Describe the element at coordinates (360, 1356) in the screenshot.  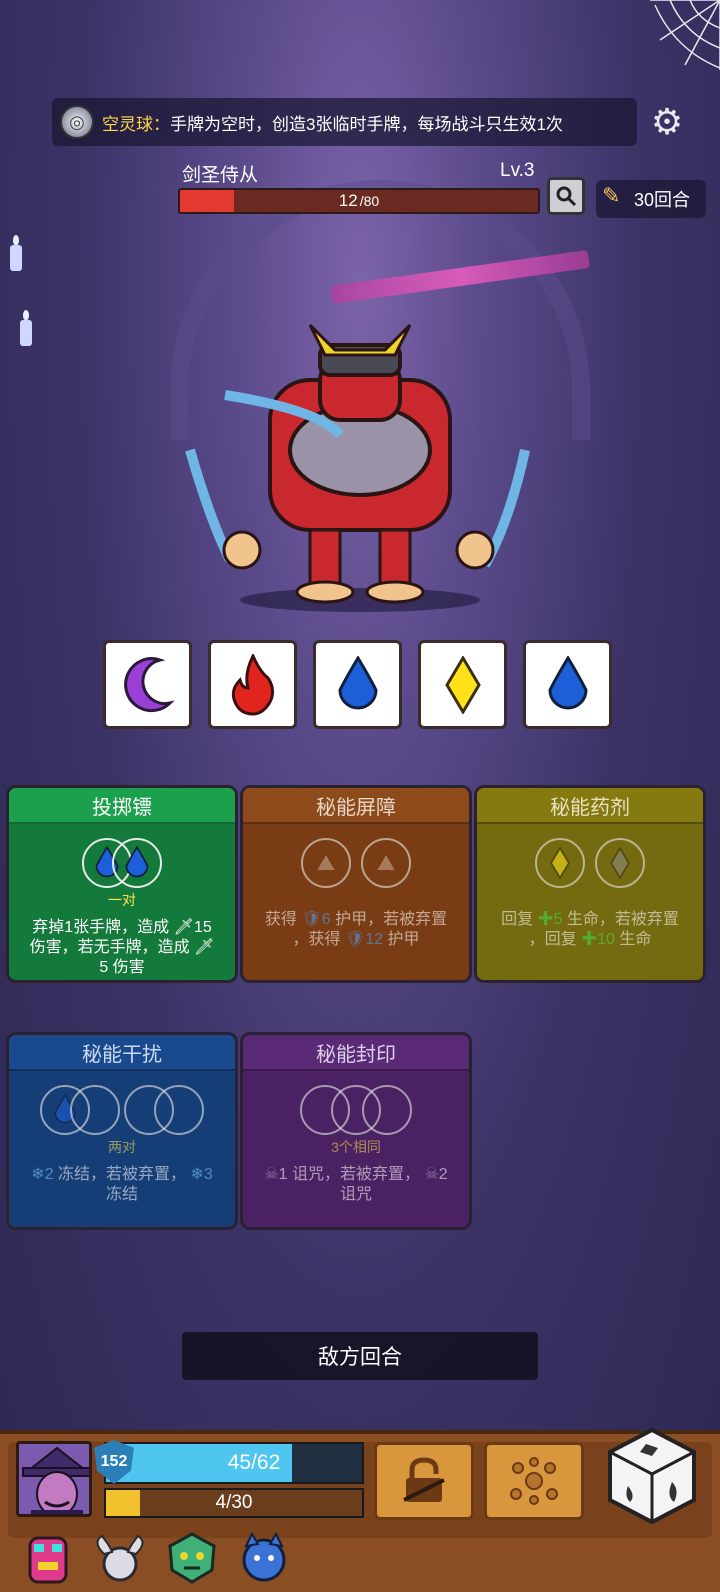
I see `enemy-turn-indicator: 敌方回合` at that location.